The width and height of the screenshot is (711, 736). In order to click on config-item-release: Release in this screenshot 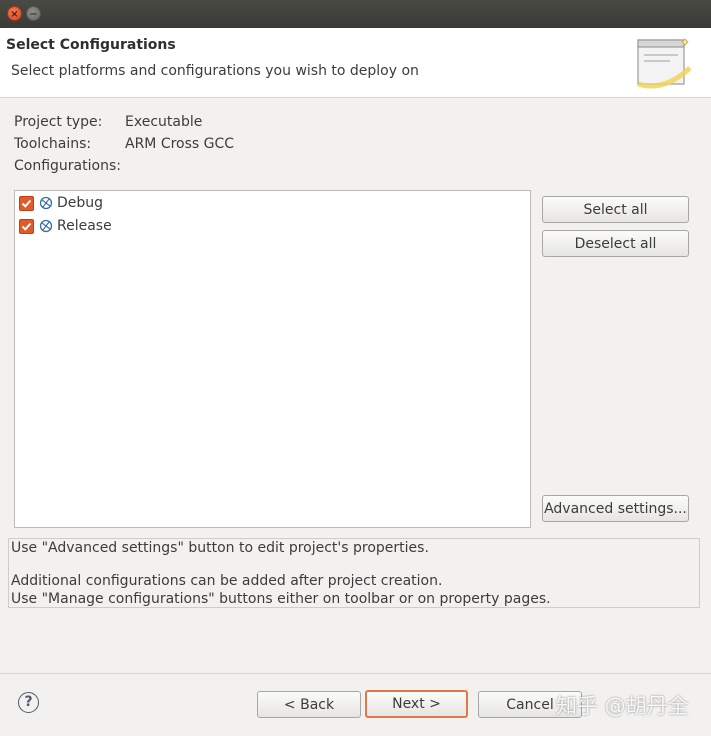, I will do `click(65, 226)`.